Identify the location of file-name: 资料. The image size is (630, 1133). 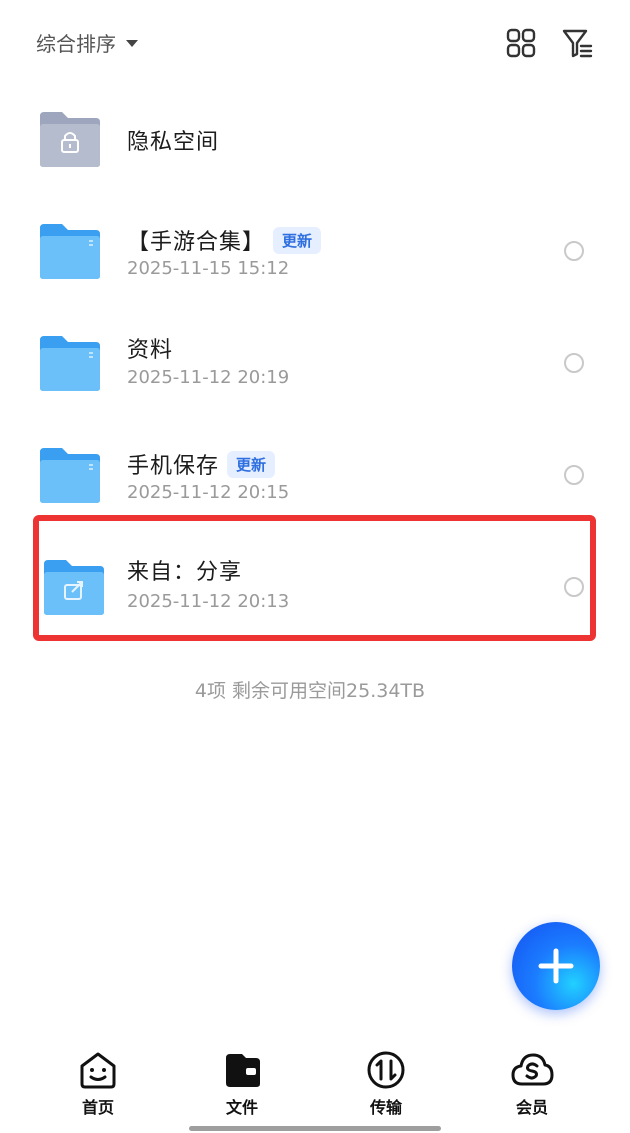
(150, 350).